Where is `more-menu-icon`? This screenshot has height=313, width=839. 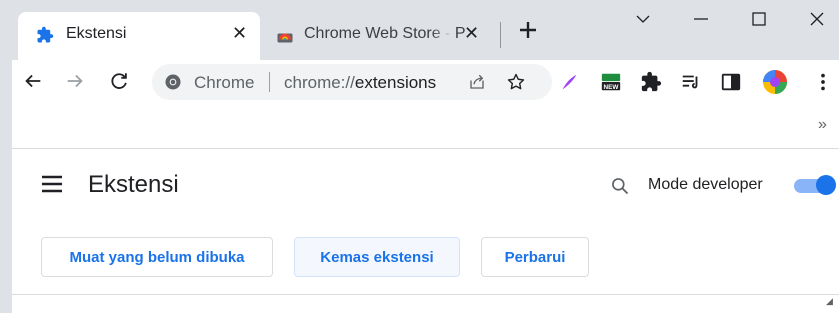 more-menu-icon is located at coordinates (823, 82).